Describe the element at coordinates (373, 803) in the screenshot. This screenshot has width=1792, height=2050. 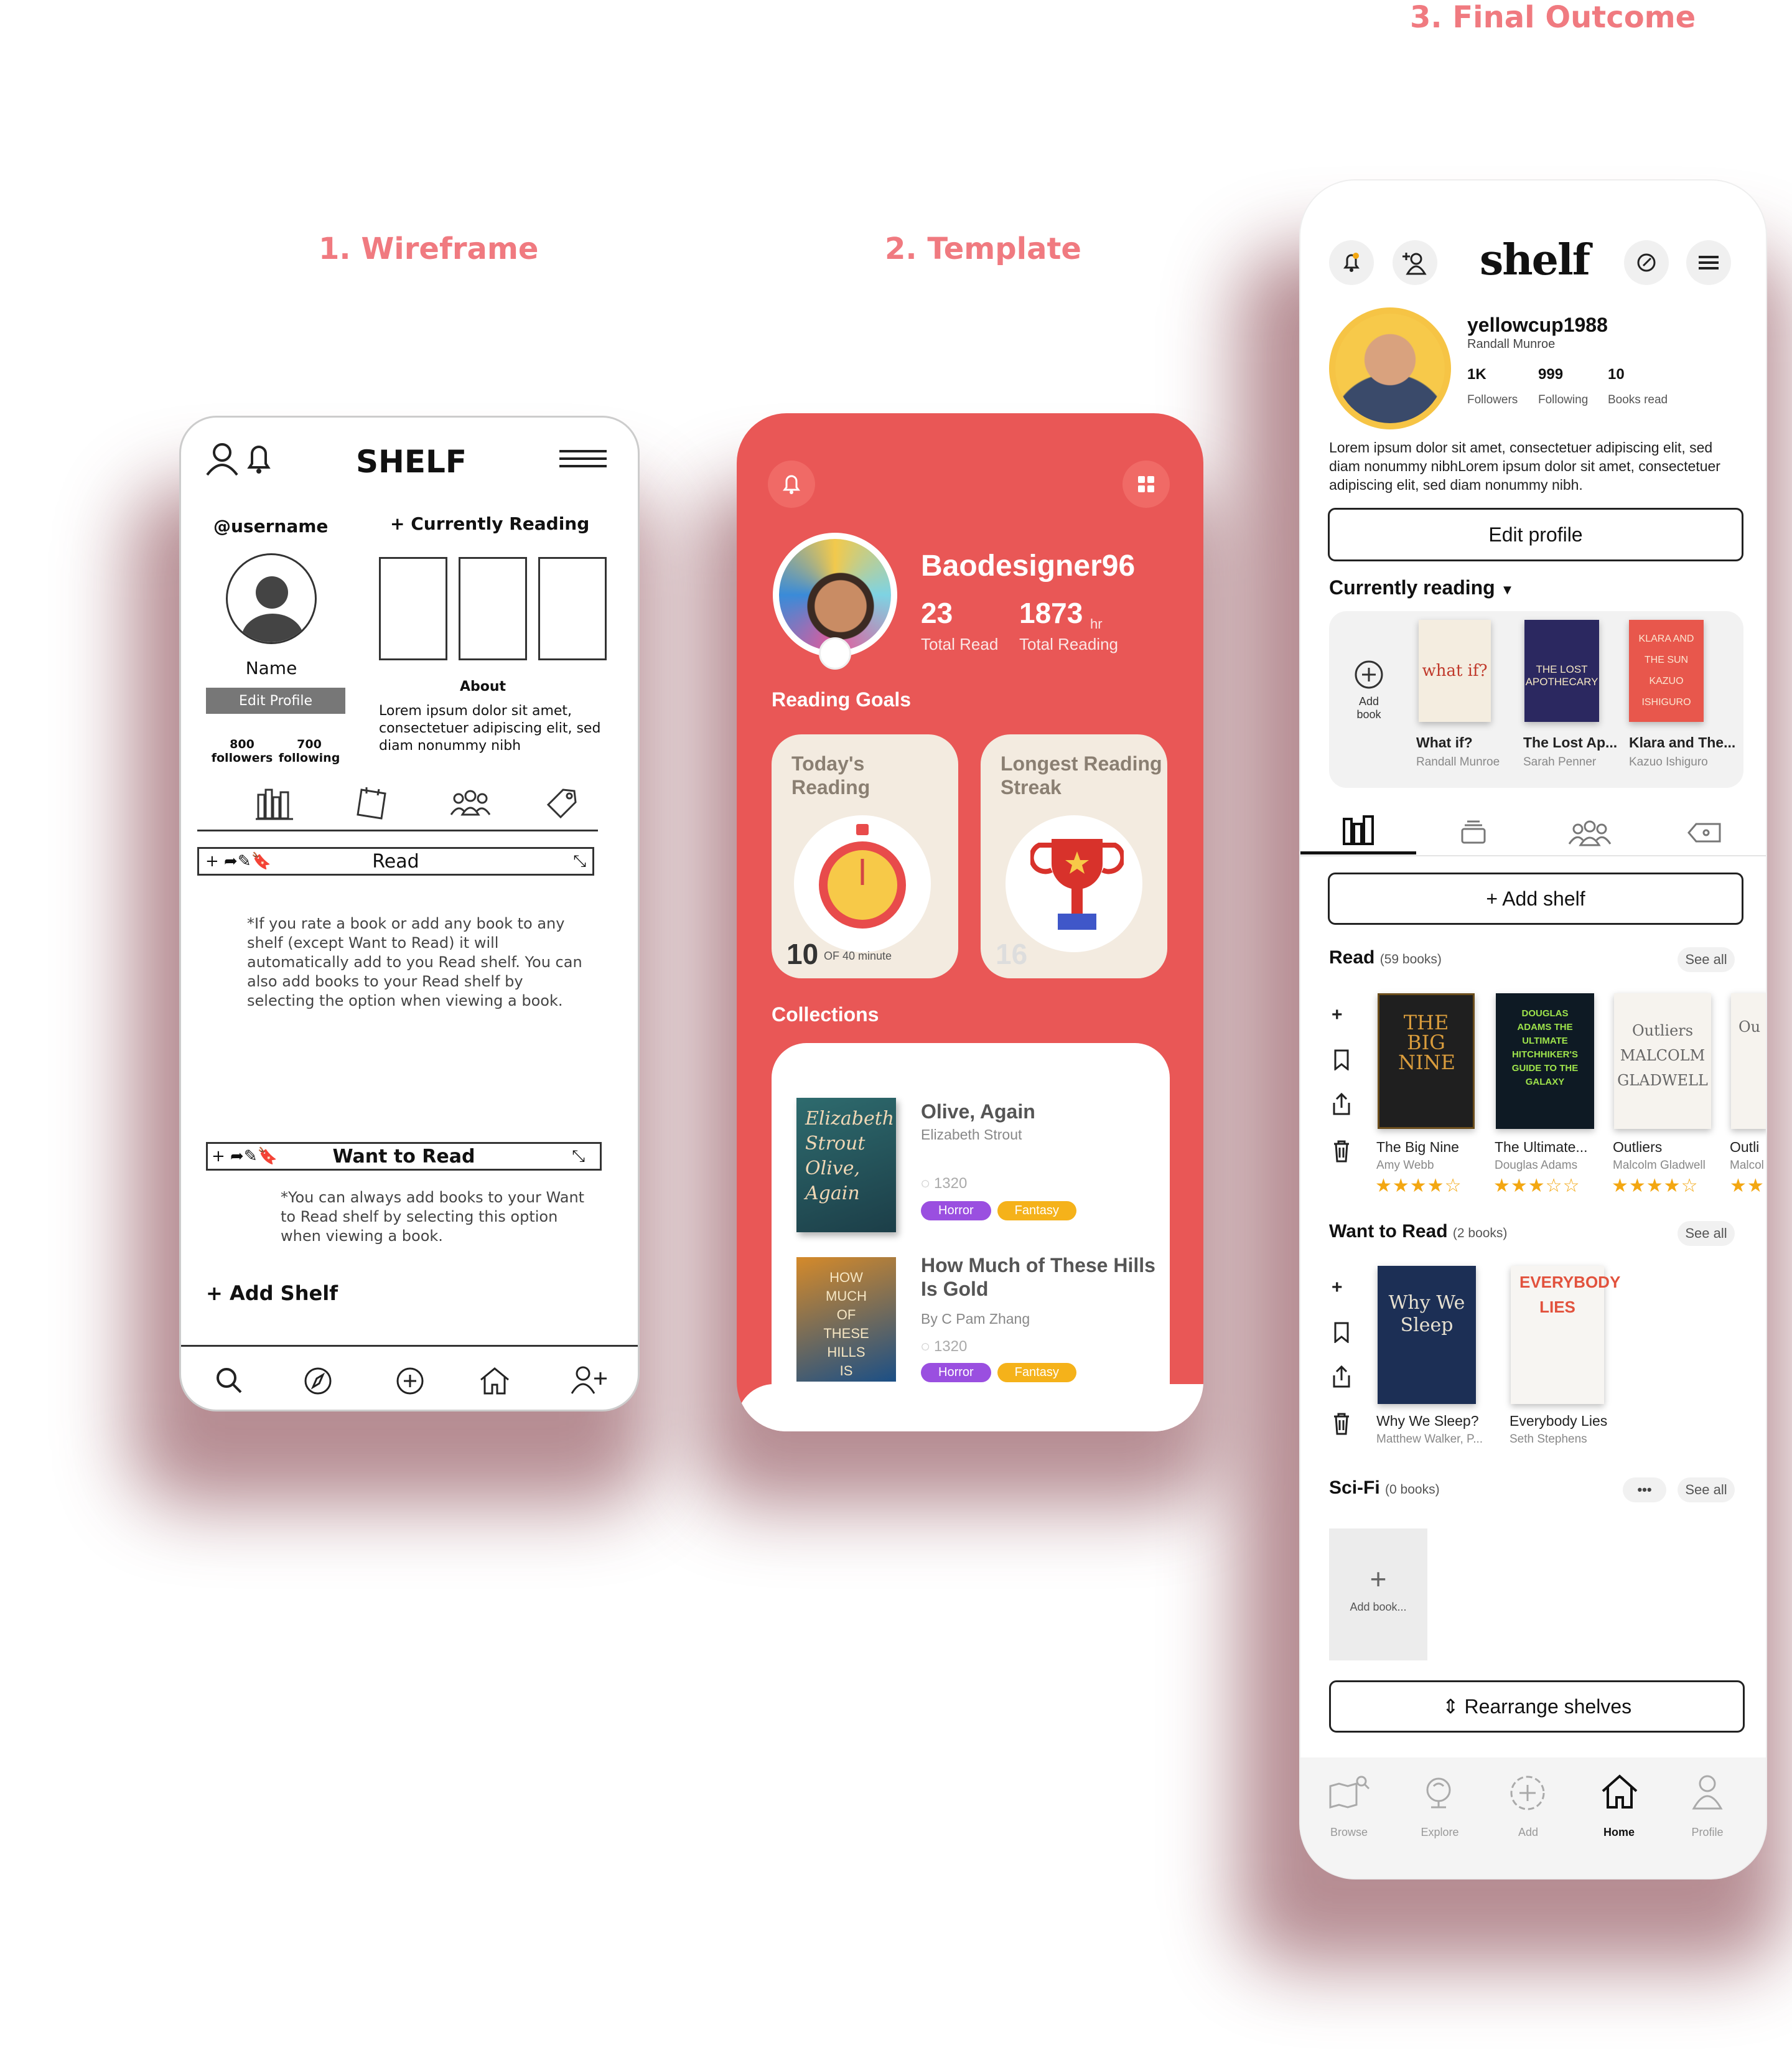
I see `notes-icon` at that location.